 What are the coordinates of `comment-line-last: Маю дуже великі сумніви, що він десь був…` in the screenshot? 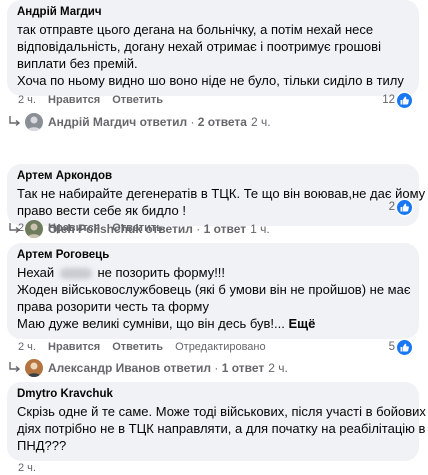 It's located at (151, 323).